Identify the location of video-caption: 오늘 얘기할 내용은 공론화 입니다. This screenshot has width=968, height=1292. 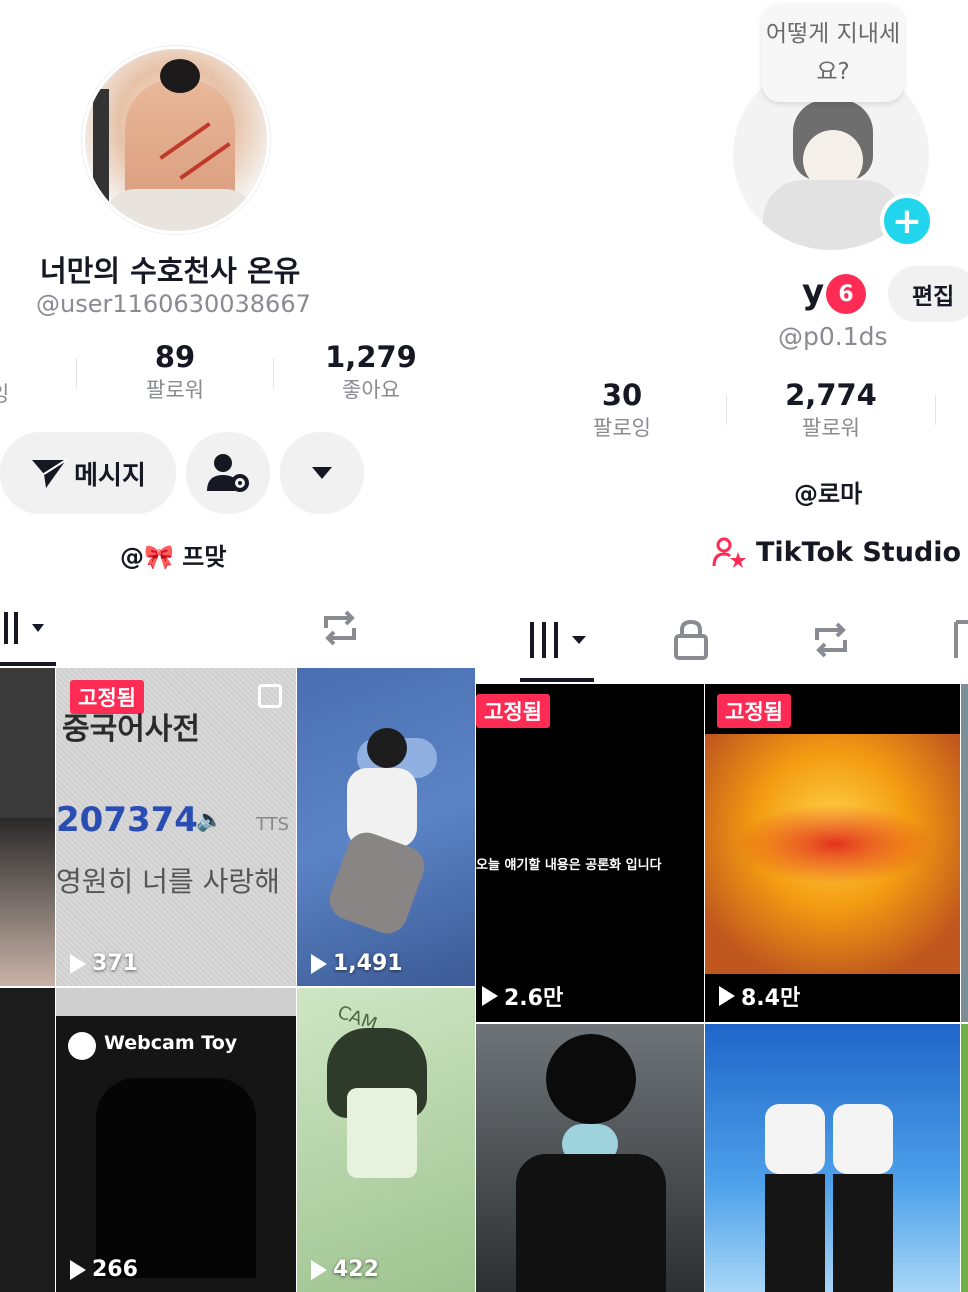
(569, 865).